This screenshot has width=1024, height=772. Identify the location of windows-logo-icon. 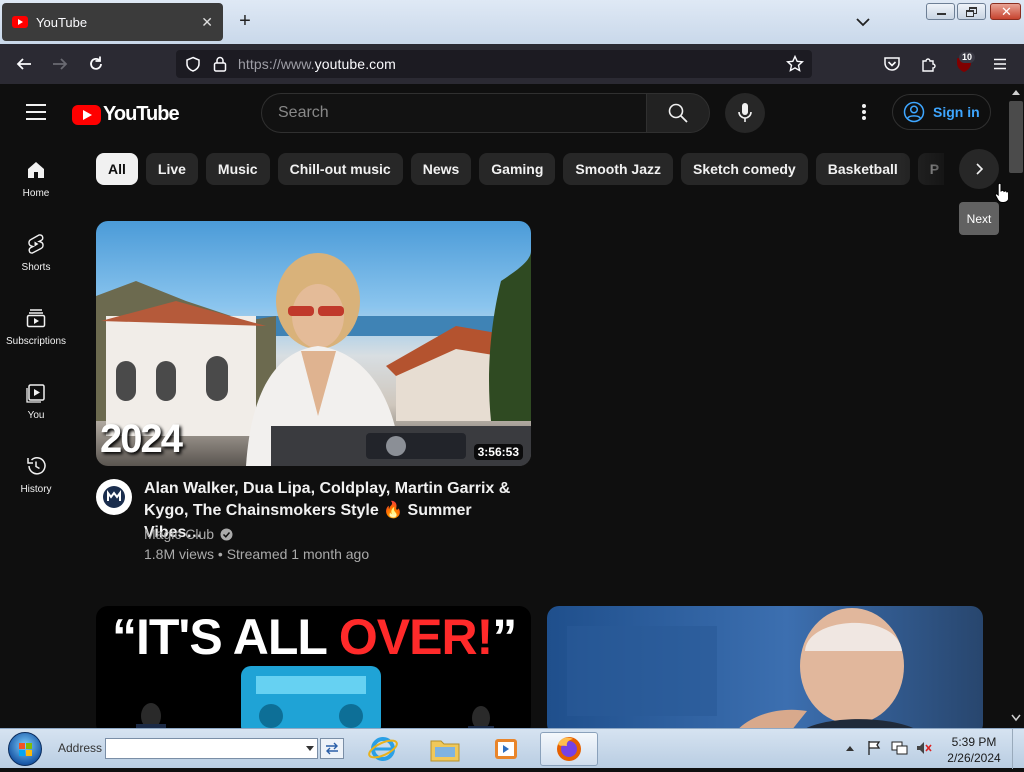
(25, 749).